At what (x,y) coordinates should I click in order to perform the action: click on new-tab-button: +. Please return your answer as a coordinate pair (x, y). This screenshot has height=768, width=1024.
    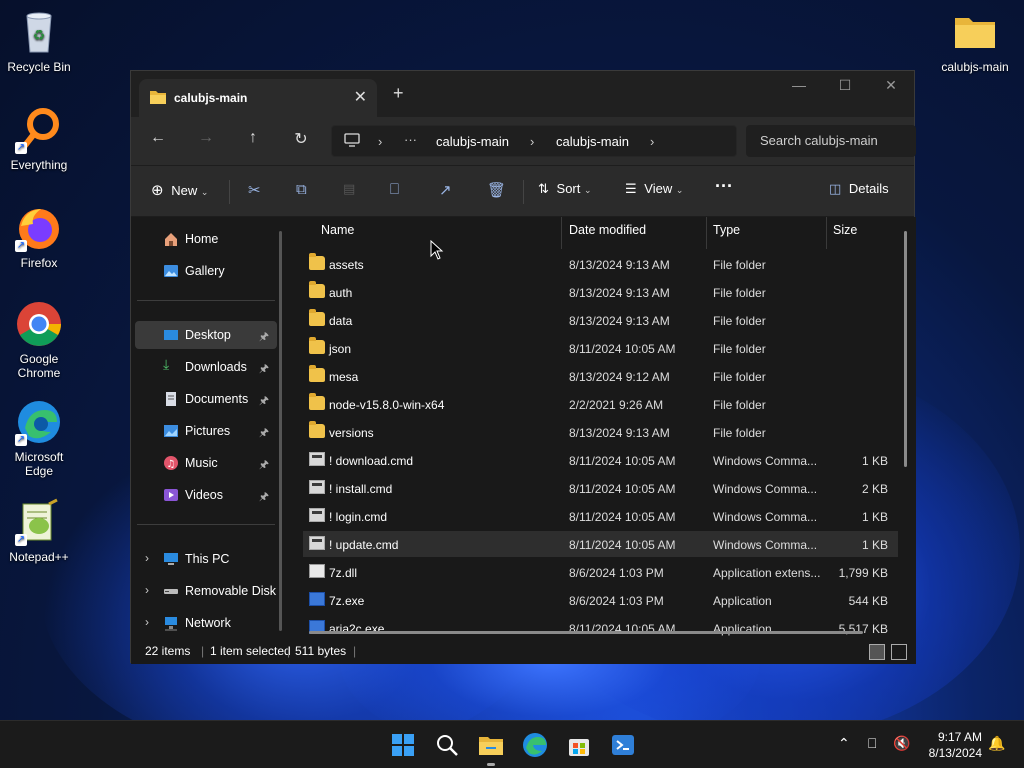
    Looking at the image, I should click on (398, 93).